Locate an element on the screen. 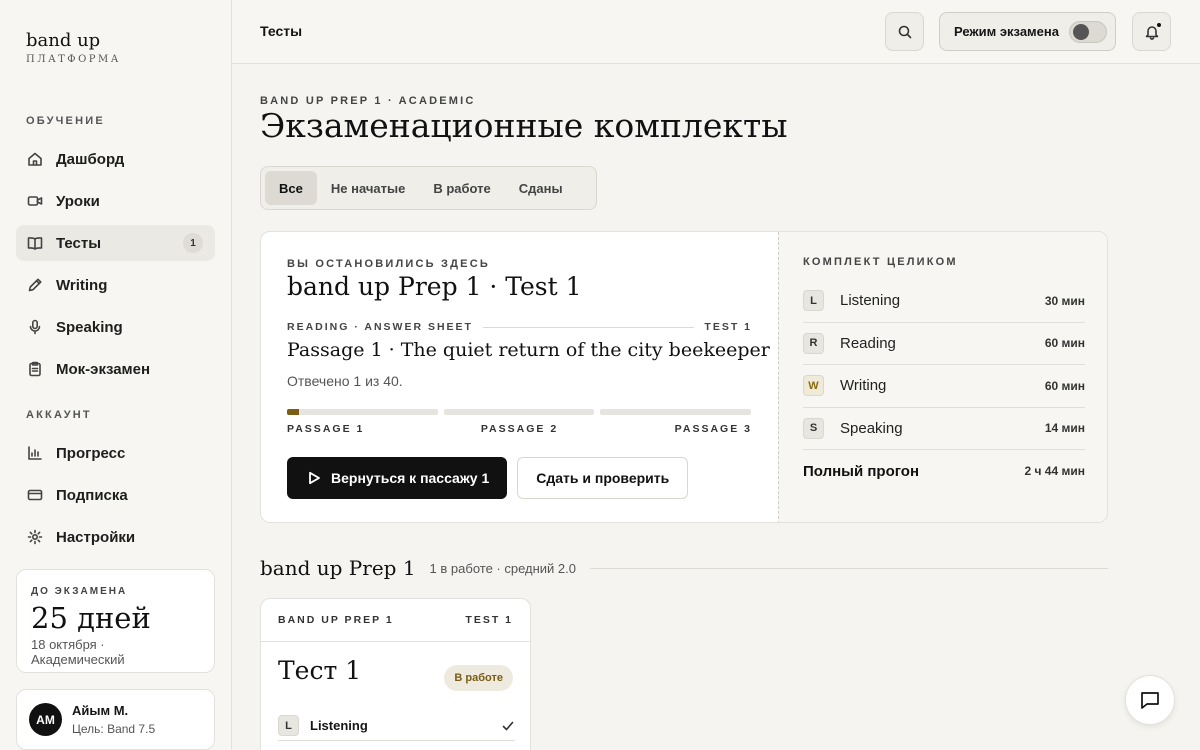 This screenshot has width=1200, height=750. user-name: Айым М. is located at coordinates (100, 710).